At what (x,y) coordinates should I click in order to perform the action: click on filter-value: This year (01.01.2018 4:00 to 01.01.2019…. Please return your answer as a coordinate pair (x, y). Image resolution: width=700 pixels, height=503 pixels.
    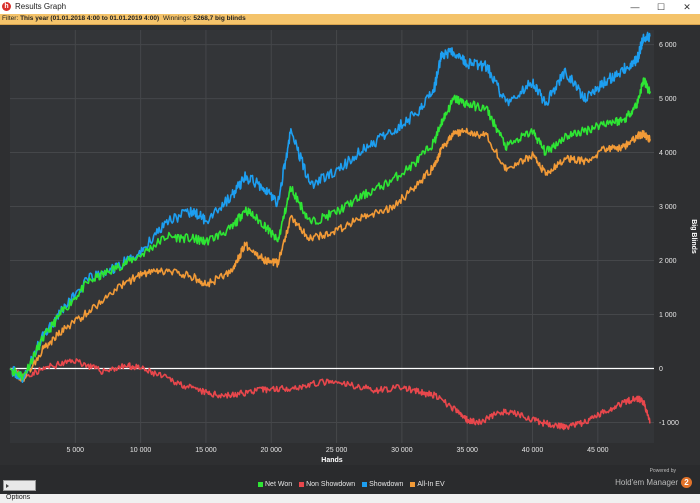
    Looking at the image, I should click on (89, 19).